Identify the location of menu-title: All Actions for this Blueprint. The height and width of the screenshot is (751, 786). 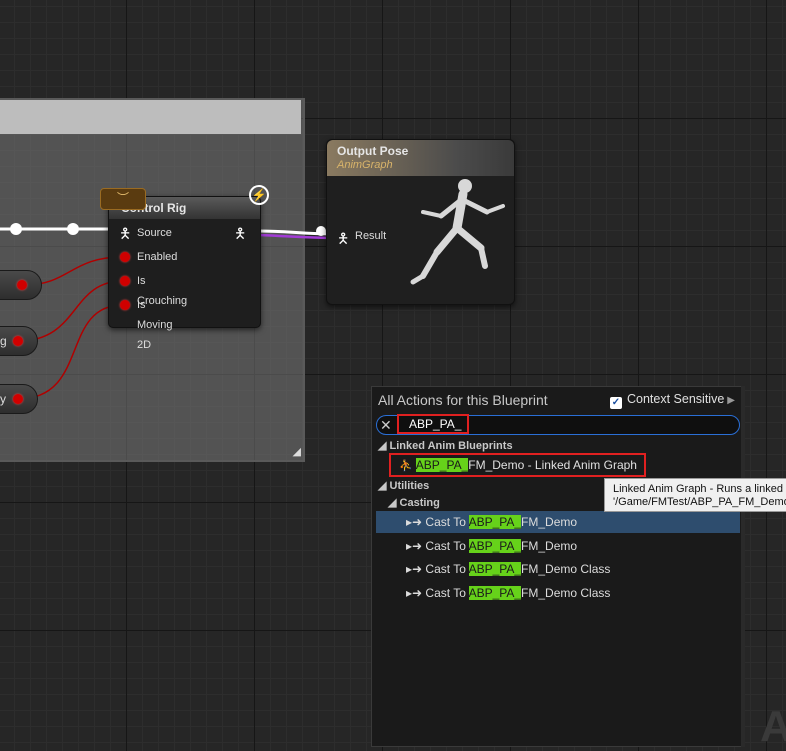
(463, 400).